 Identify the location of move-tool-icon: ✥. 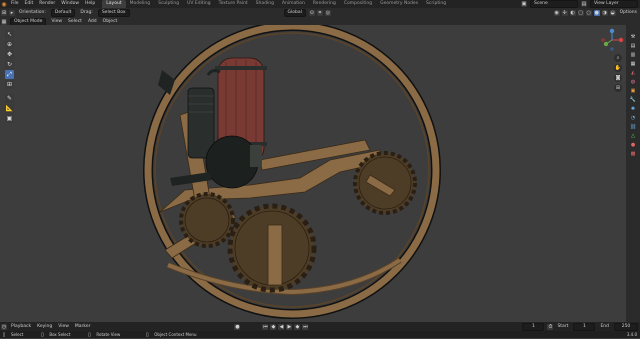
(9, 54).